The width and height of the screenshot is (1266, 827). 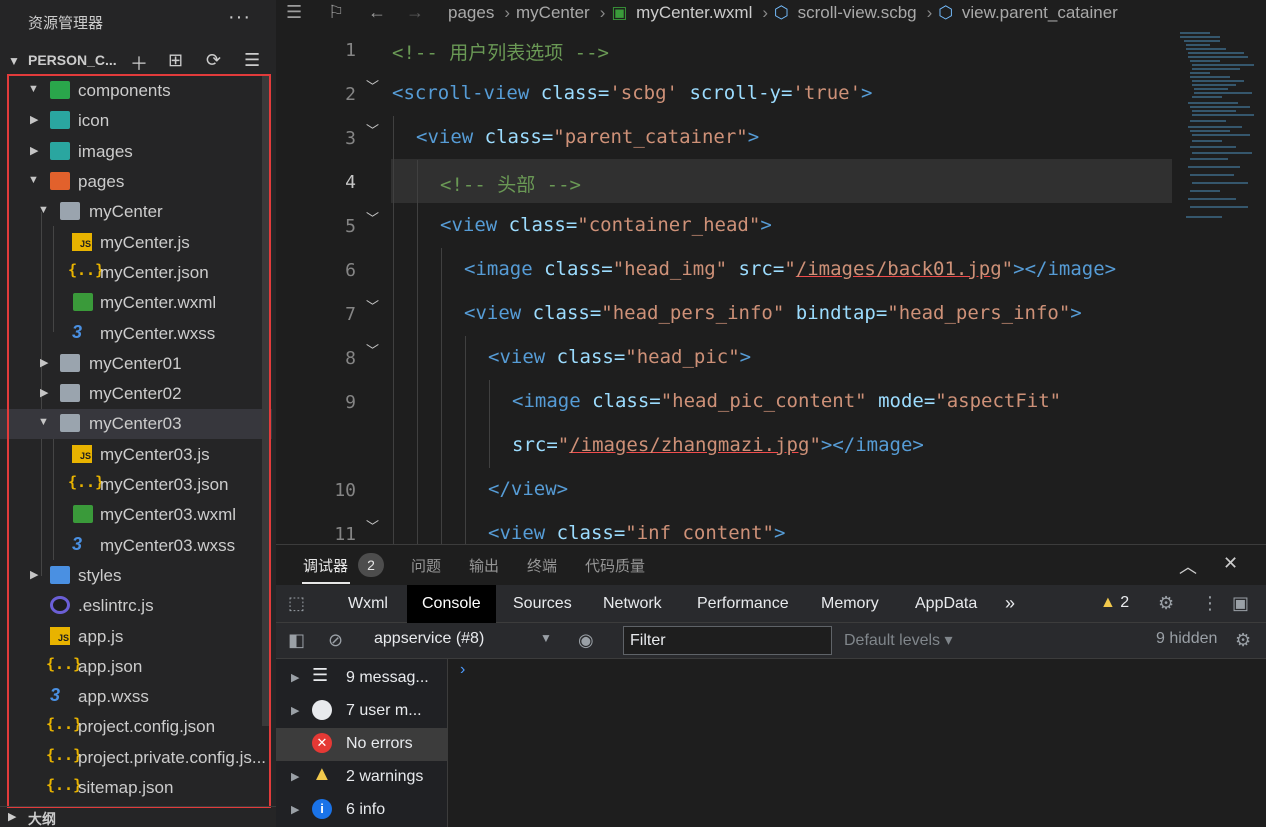 I want to click on breadcrumb-folder: myCenter, so click(x=553, y=12).